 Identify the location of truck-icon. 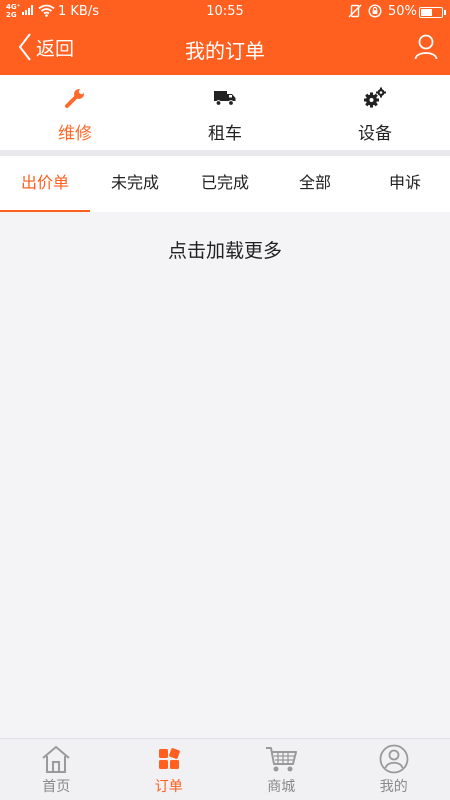
(225, 98).